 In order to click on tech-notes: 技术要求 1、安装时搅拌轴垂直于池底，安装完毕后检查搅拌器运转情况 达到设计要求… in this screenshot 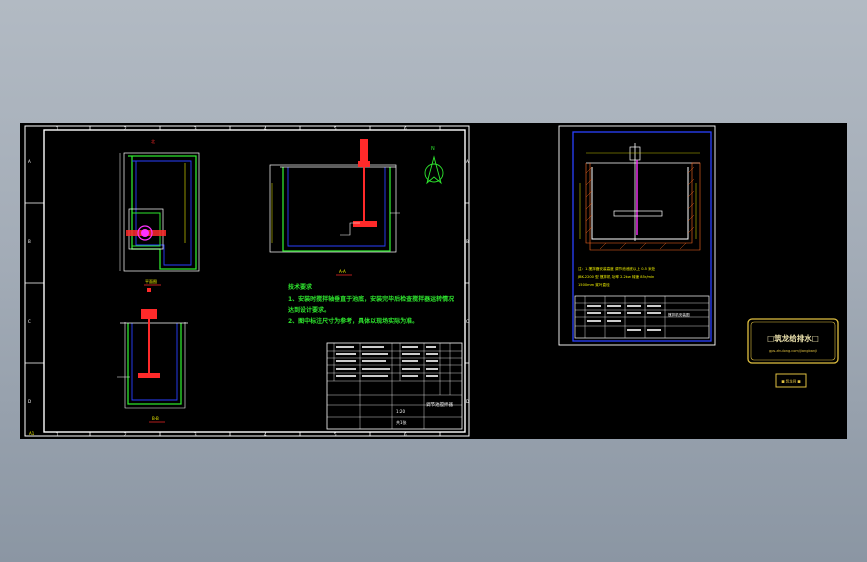, I will do `click(371, 304)`.